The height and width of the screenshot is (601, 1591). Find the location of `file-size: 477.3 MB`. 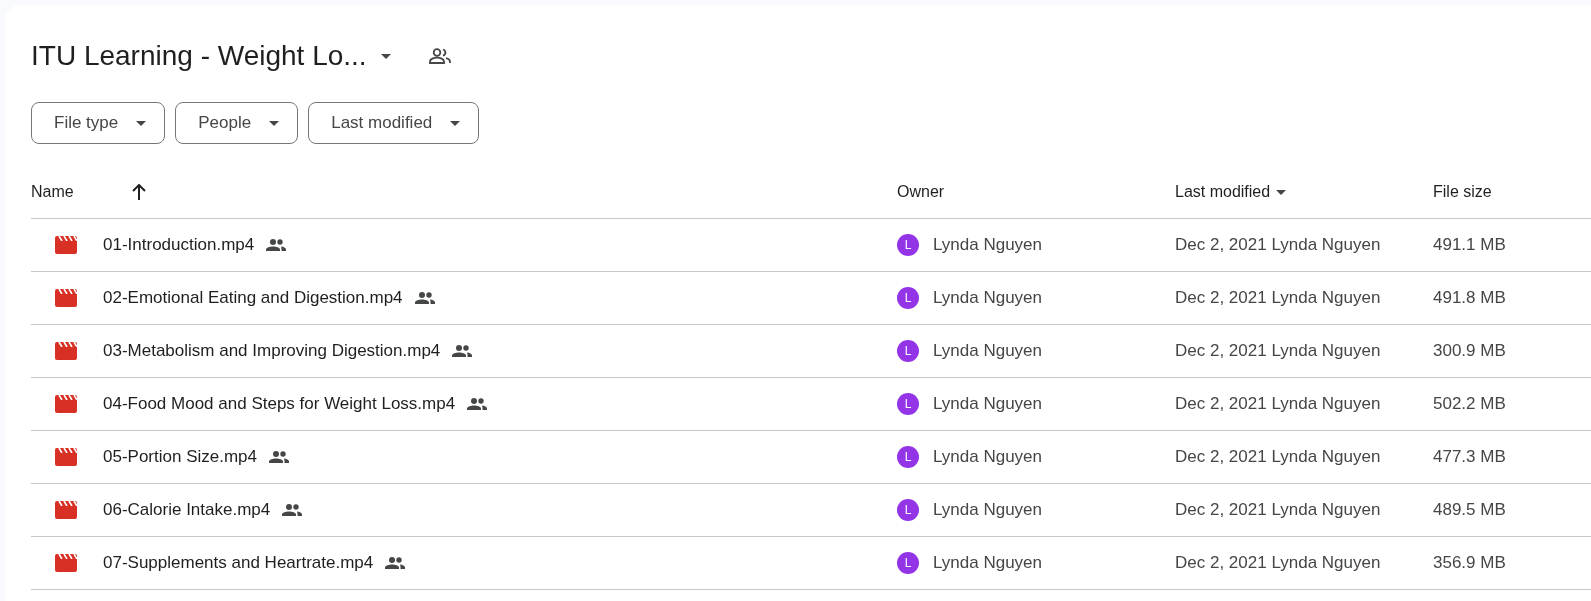

file-size: 477.3 MB is located at coordinates (1470, 457).